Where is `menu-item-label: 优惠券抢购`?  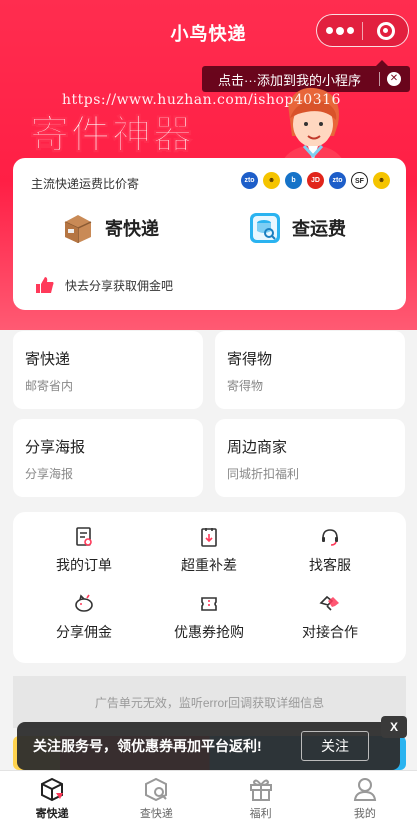 menu-item-label: 优惠券抢购 is located at coordinates (209, 632).